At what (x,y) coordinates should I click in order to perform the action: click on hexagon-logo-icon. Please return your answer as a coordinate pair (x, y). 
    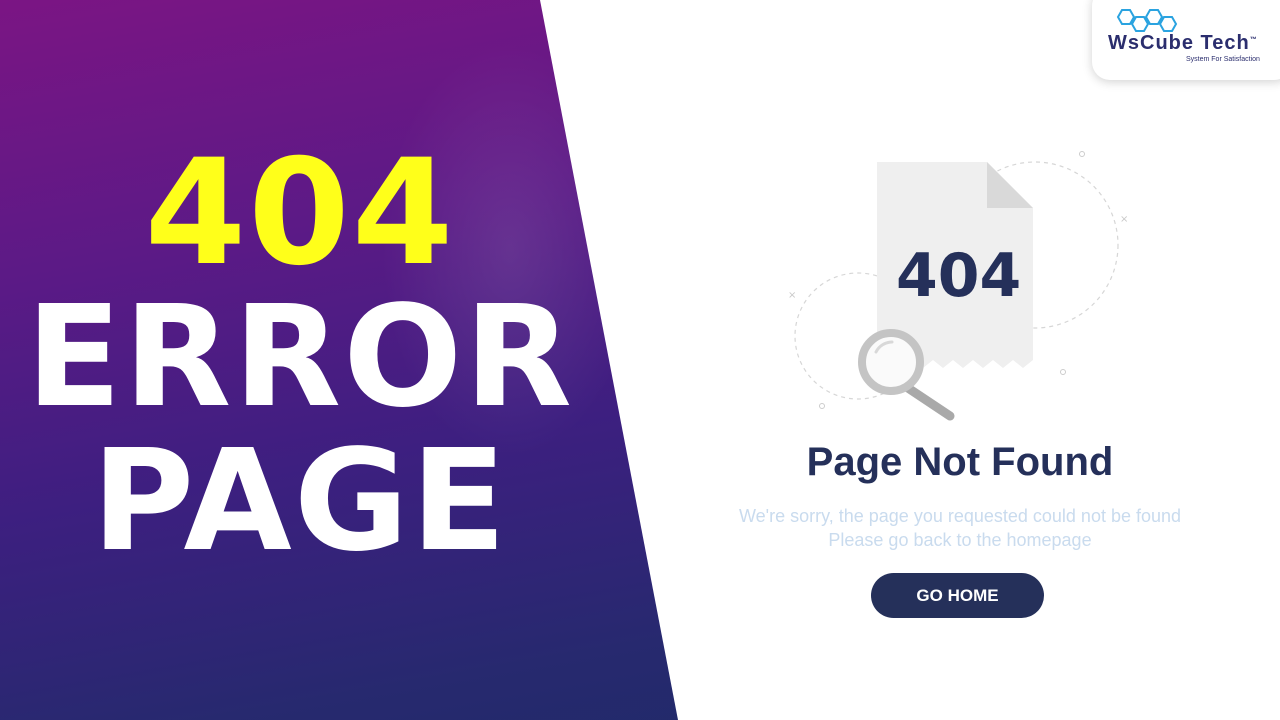
    Looking at the image, I should click on (1147, 20).